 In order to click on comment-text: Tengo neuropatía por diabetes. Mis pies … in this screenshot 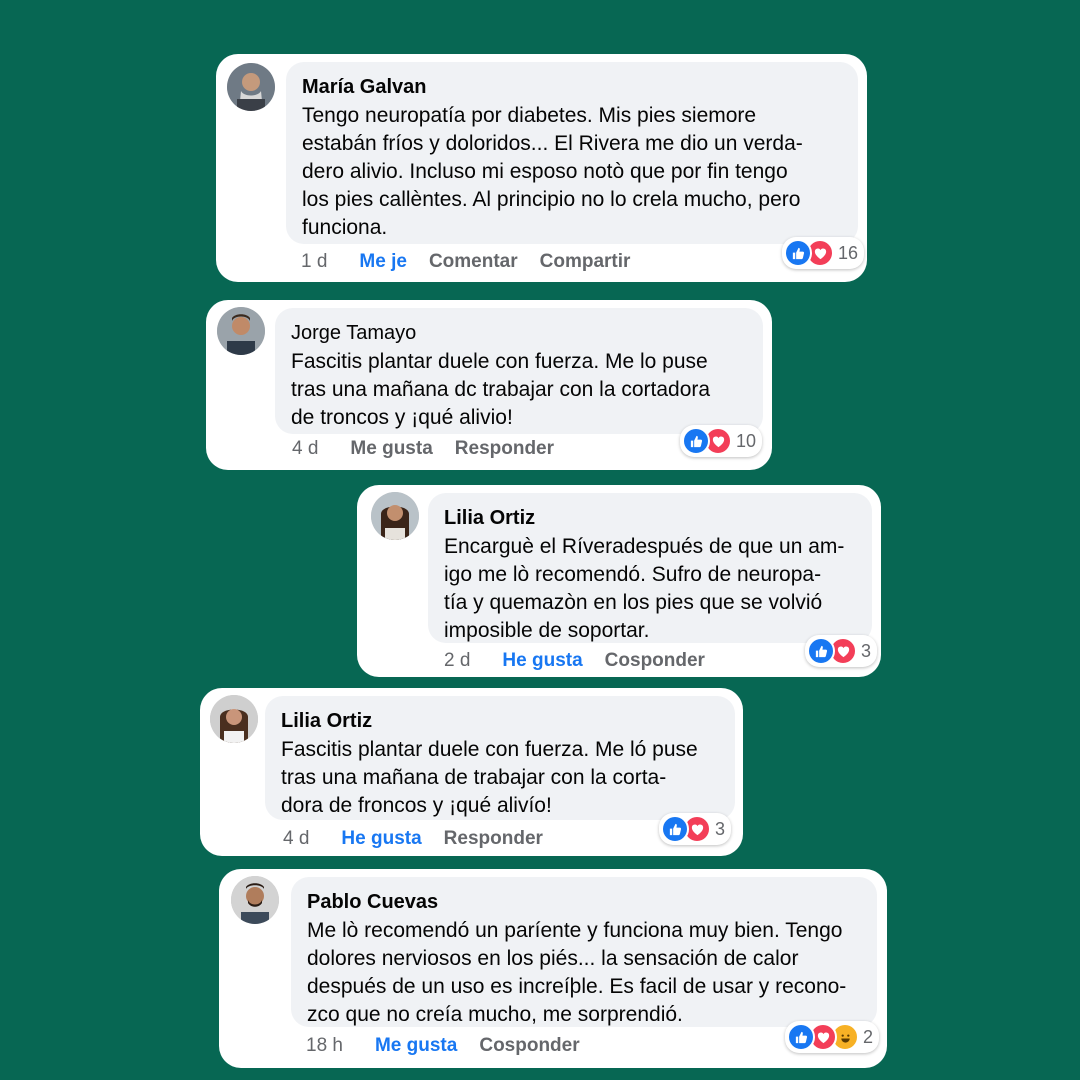, I will do `click(552, 171)`.